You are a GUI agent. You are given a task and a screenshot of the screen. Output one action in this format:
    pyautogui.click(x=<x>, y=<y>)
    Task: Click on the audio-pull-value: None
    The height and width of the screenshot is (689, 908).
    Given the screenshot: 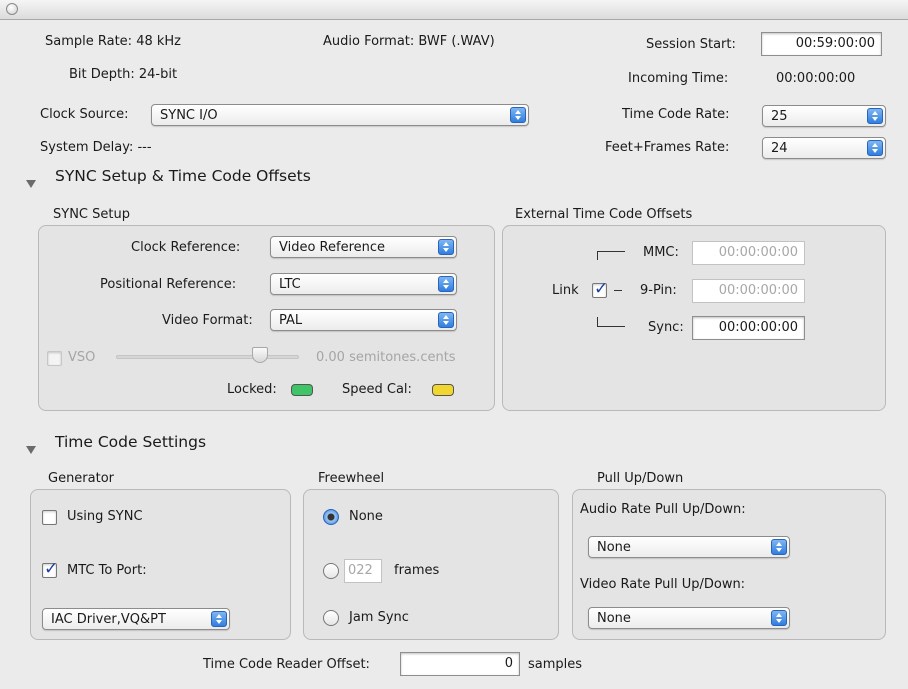 What is the action you would take?
    pyautogui.click(x=614, y=547)
    